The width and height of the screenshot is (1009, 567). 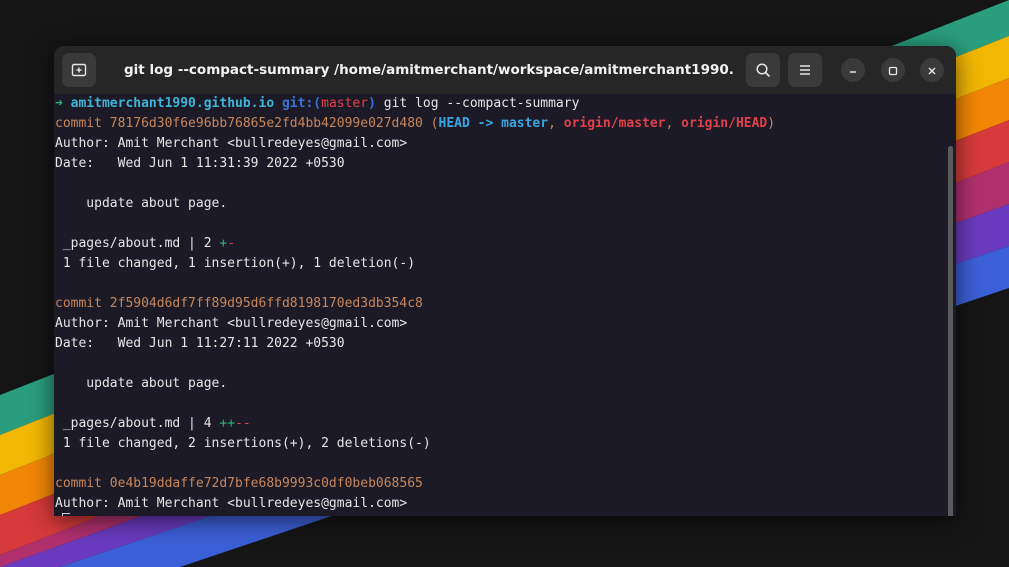 I want to click on menu-button, so click(x=805, y=70).